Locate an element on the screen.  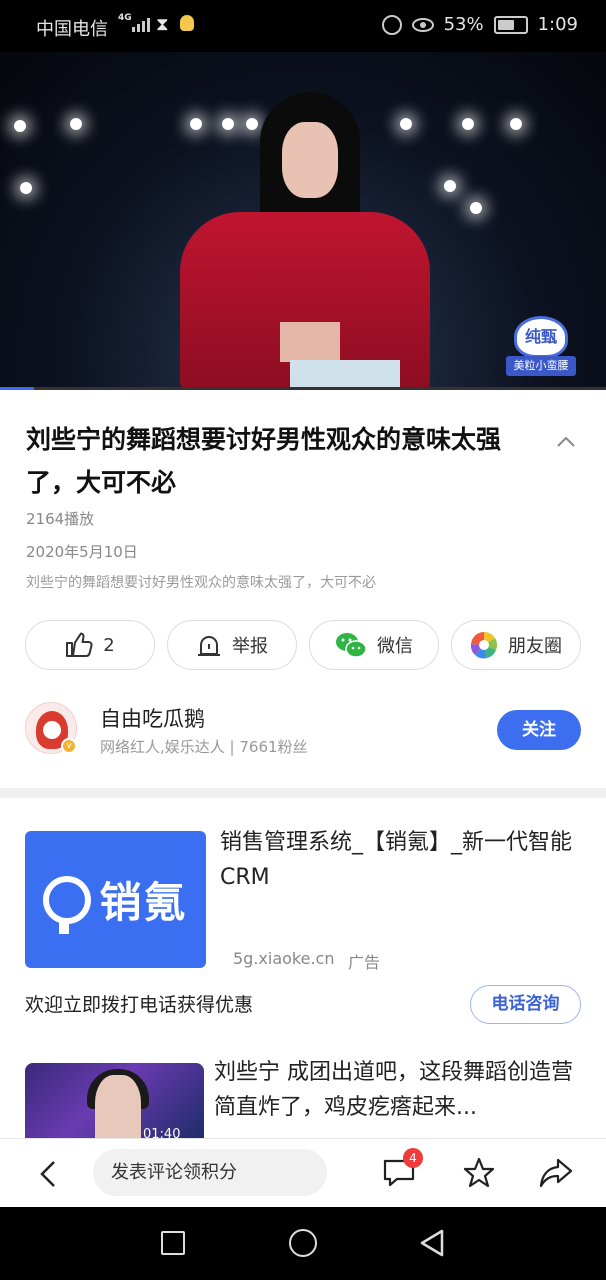
comment-input: 发表评论领积分 is located at coordinates (210, 1172).